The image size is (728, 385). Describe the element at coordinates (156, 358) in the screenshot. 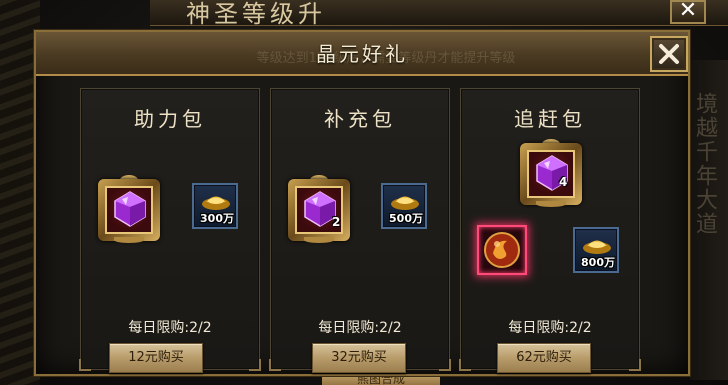

I see `buy-button: 12元购买` at that location.